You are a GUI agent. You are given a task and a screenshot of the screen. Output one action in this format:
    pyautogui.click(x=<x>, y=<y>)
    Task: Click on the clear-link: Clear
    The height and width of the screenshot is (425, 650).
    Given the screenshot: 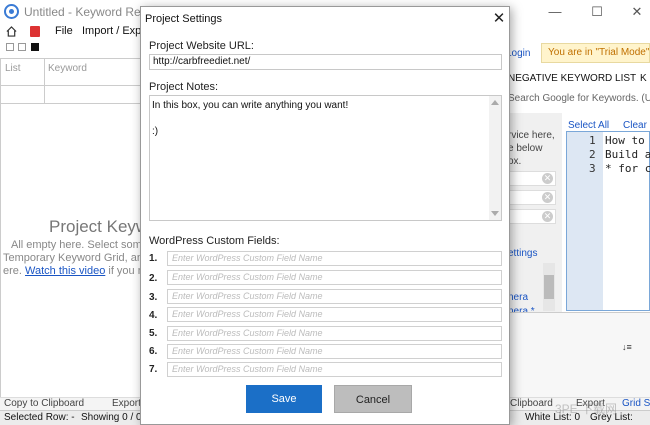 What is the action you would take?
    pyautogui.click(x=635, y=125)
    